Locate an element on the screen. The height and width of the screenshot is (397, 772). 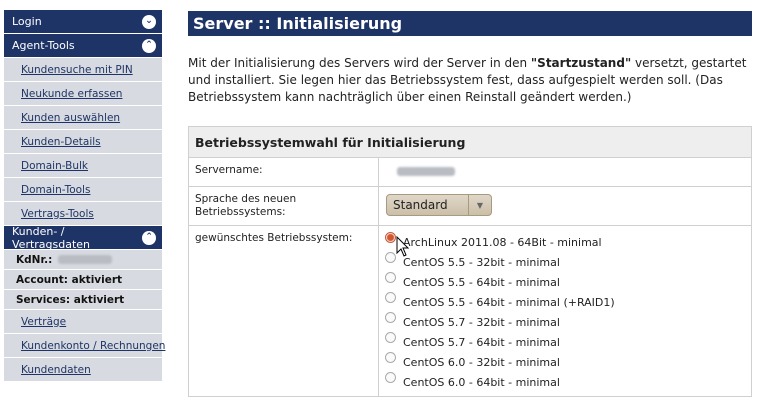
sidebar-item-label: Kundenkonto / Rechnungen is located at coordinates (93, 346).